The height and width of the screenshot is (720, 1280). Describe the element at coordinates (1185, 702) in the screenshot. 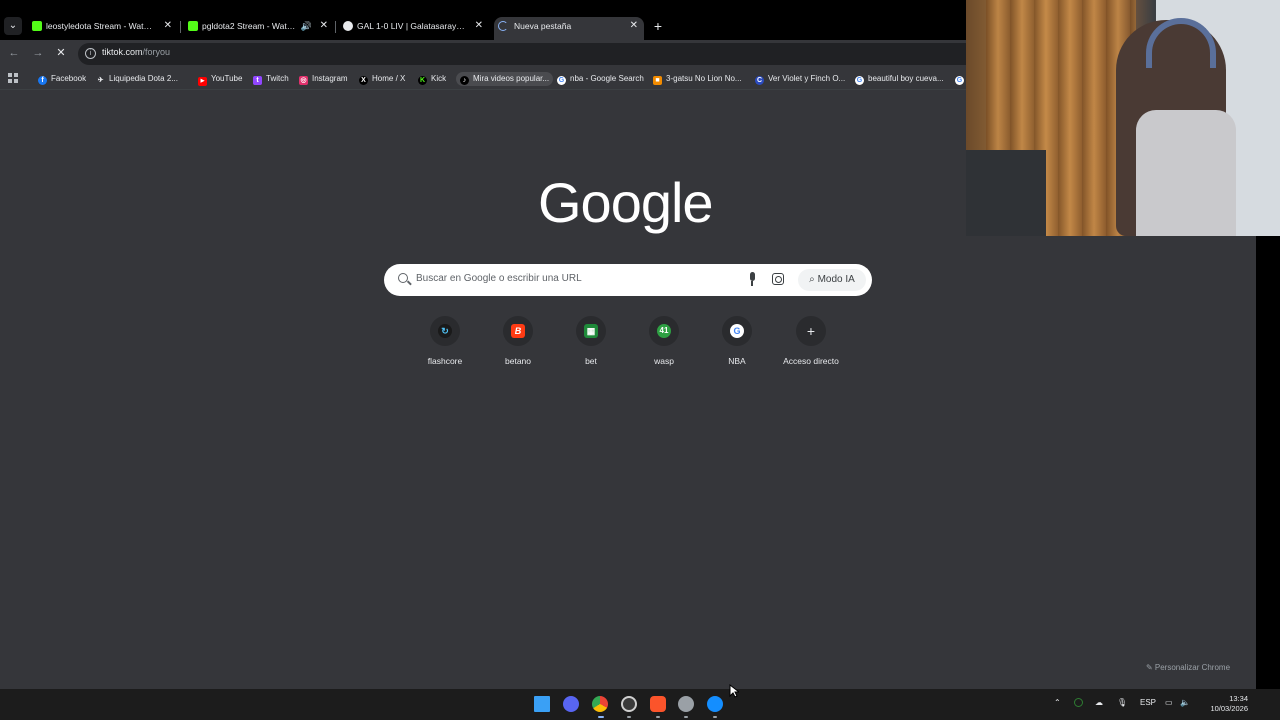

I see `volume-icon: 🔈` at that location.